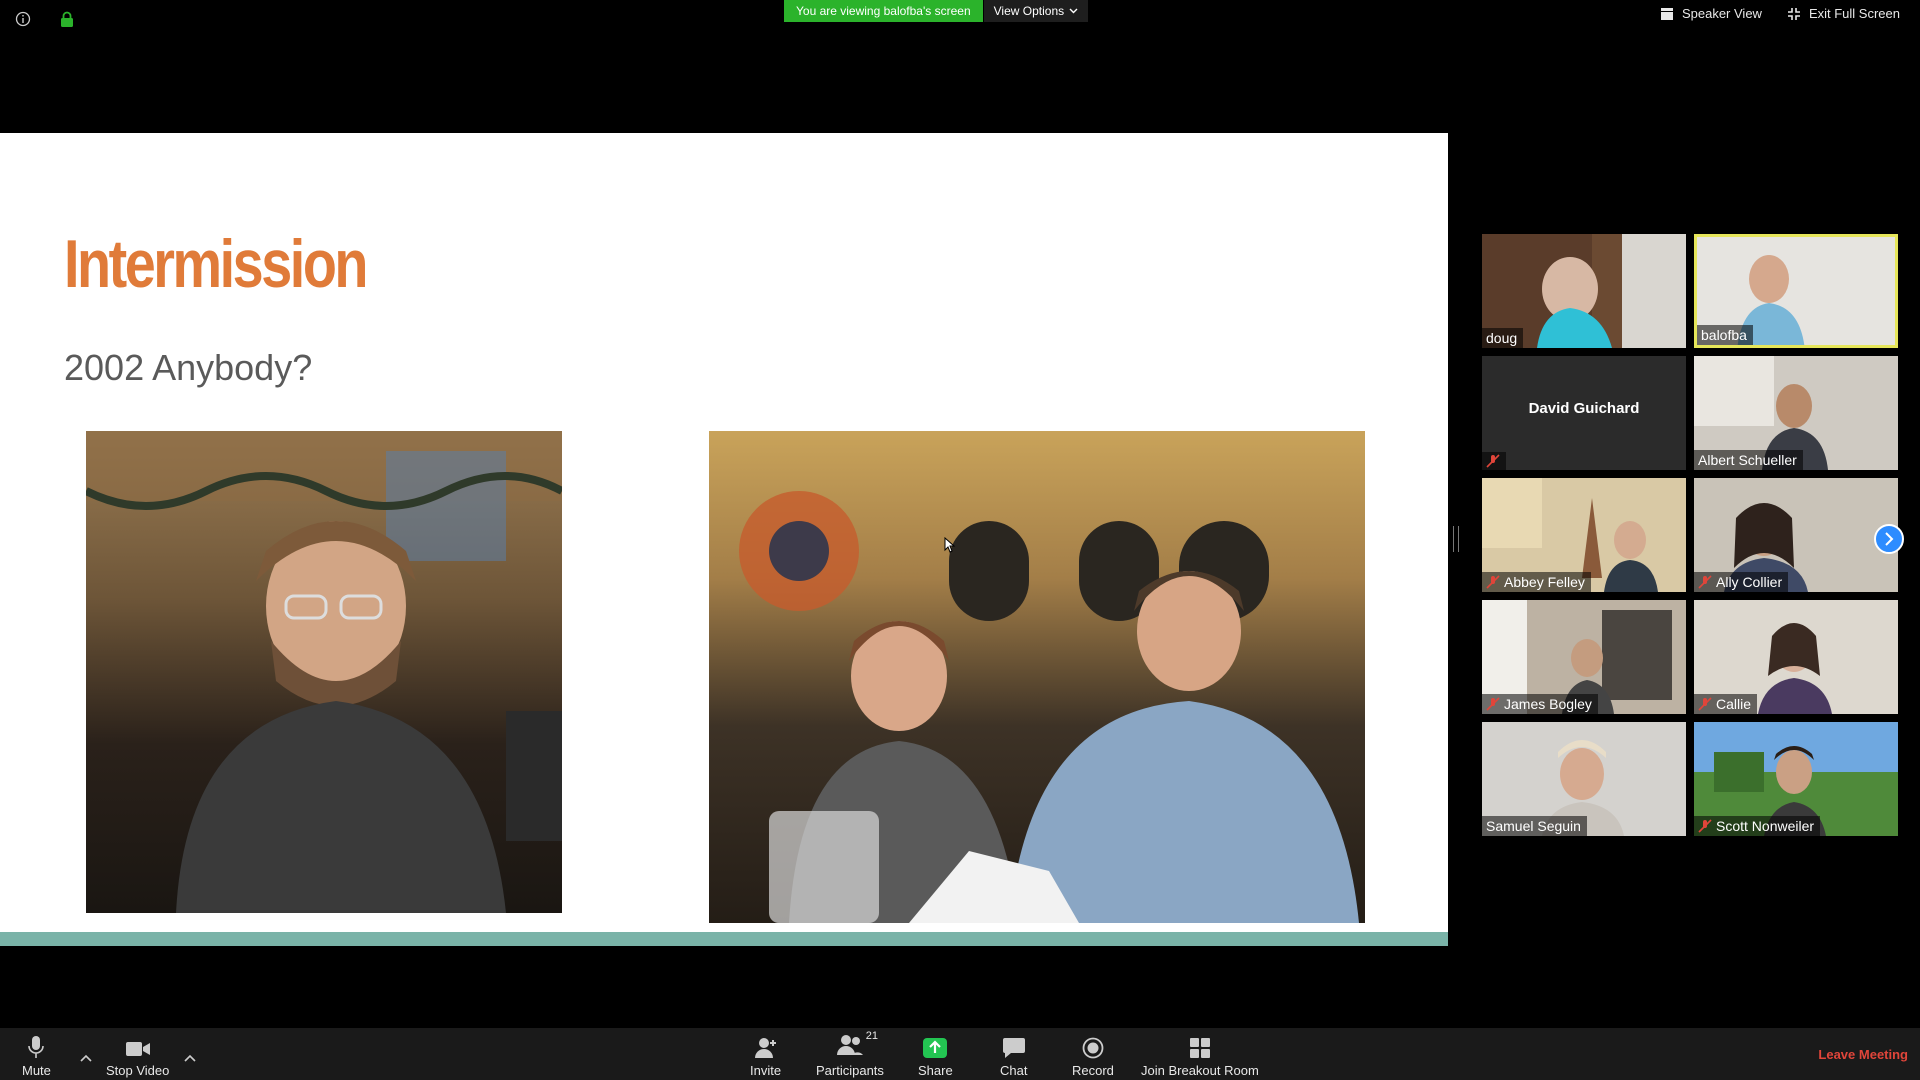 Image resolution: width=1920 pixels, height=1080 pixels. Describe the element at coordinates (1725, 335) in the screenshot. I see `participant-name: balofba` at that location.